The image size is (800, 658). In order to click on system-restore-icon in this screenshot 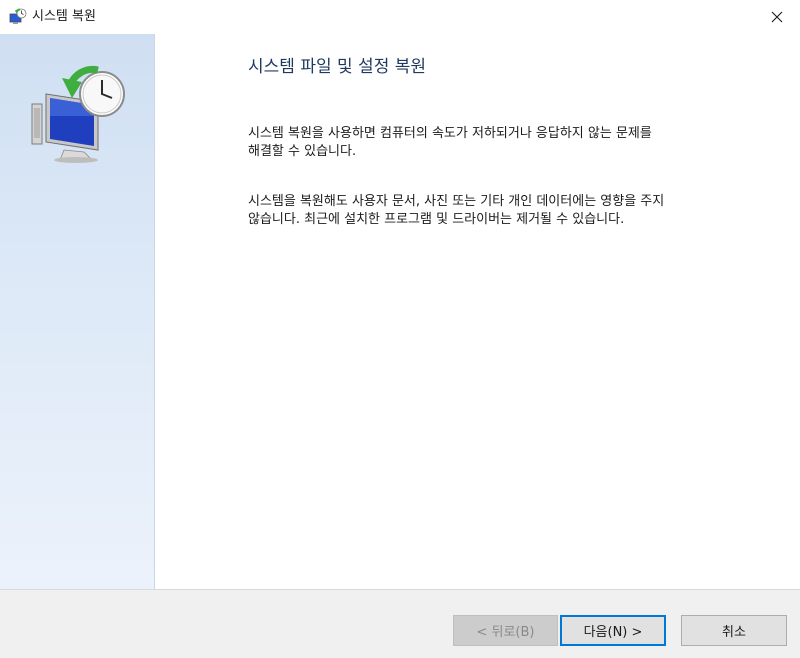, I will do `click(18, 17)`.